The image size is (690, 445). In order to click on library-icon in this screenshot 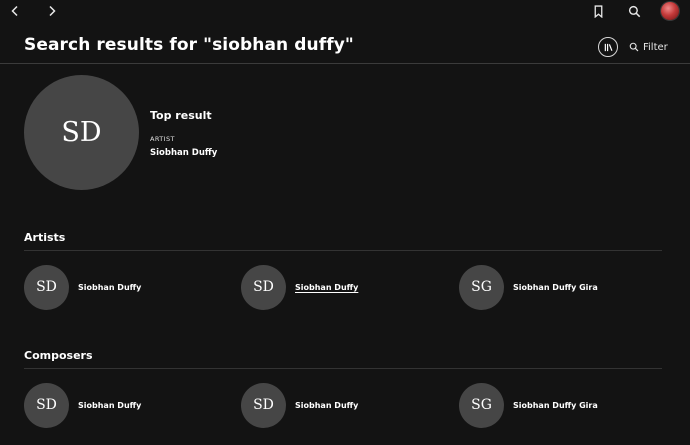, I will do `click(608, 47)`.